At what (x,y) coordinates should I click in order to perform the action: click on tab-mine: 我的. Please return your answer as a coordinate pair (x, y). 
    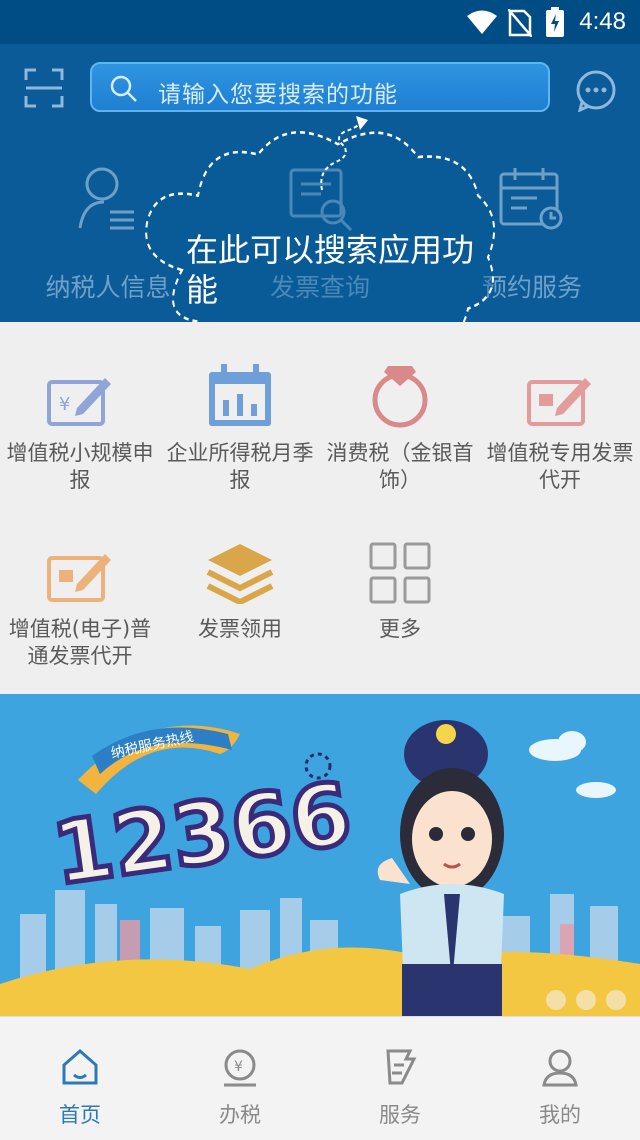
    Looking at the image, I should click on (560, 1088).